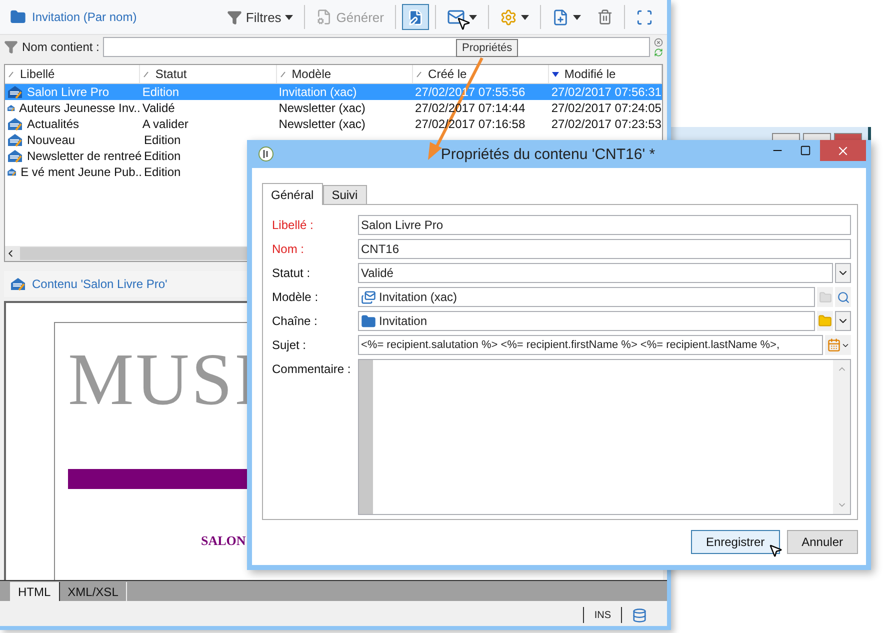 Image resolution: width=895 pixels, height=633 pixels. Describe the element at coordinates (51, 140) in the screenshot. I see `table-cell: Nouveau` at that location.